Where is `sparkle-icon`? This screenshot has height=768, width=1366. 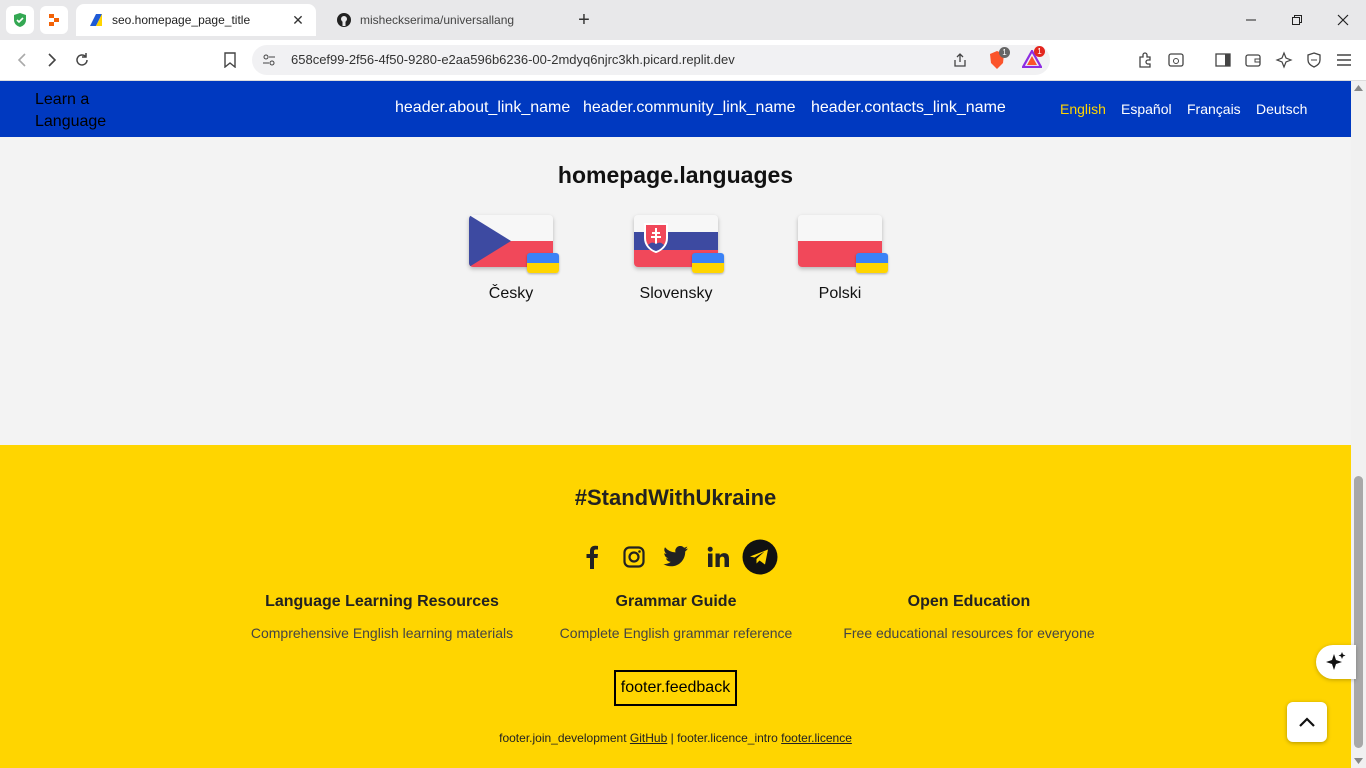 sparkle-icon is located at coordinates (1284, 60).